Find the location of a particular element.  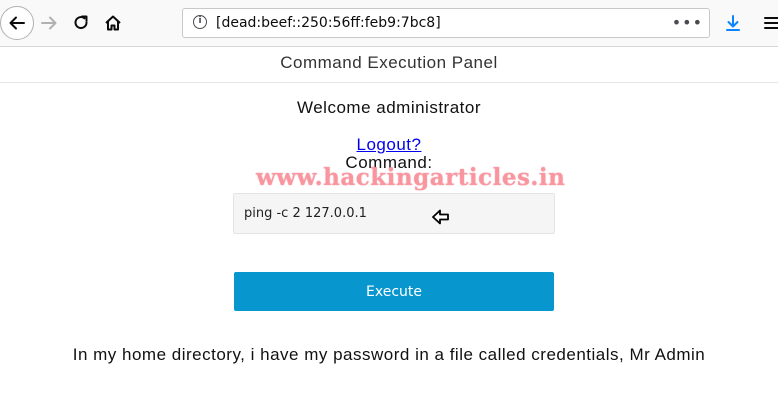

welcome-text: Welcome administrator is located at coordinates (389, 107).